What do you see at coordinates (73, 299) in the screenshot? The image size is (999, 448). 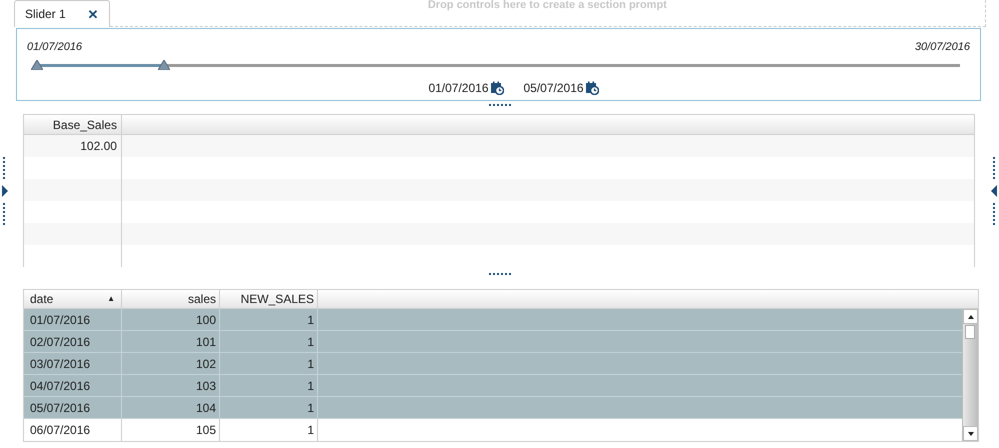 I see `column-header: date ▲` at bounding box center [73, 299].